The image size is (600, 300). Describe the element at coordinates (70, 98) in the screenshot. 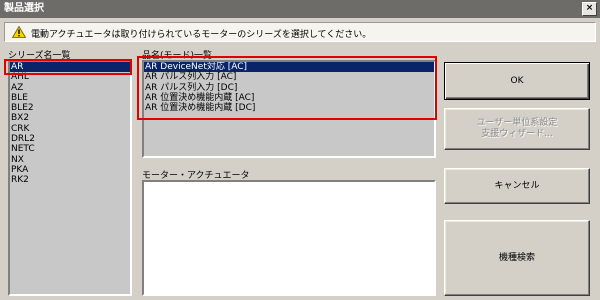

I see `list-item: BLE` at that location.